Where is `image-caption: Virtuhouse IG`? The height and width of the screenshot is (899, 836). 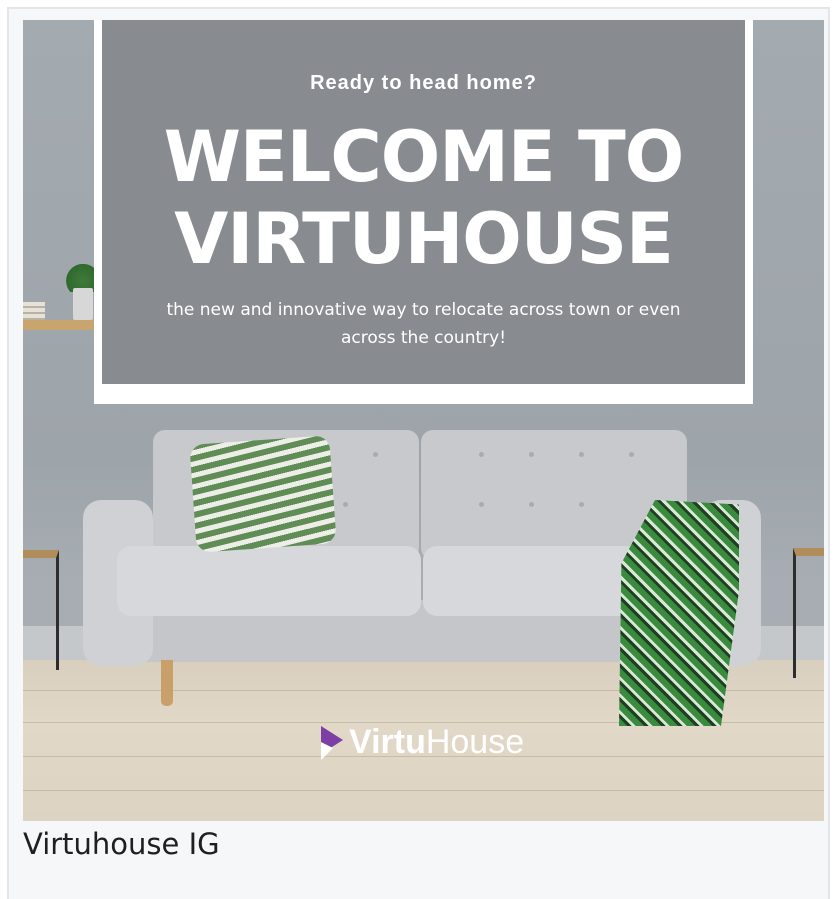 image-caption: Virtuhouse IG is located at coordinates (121, 844).